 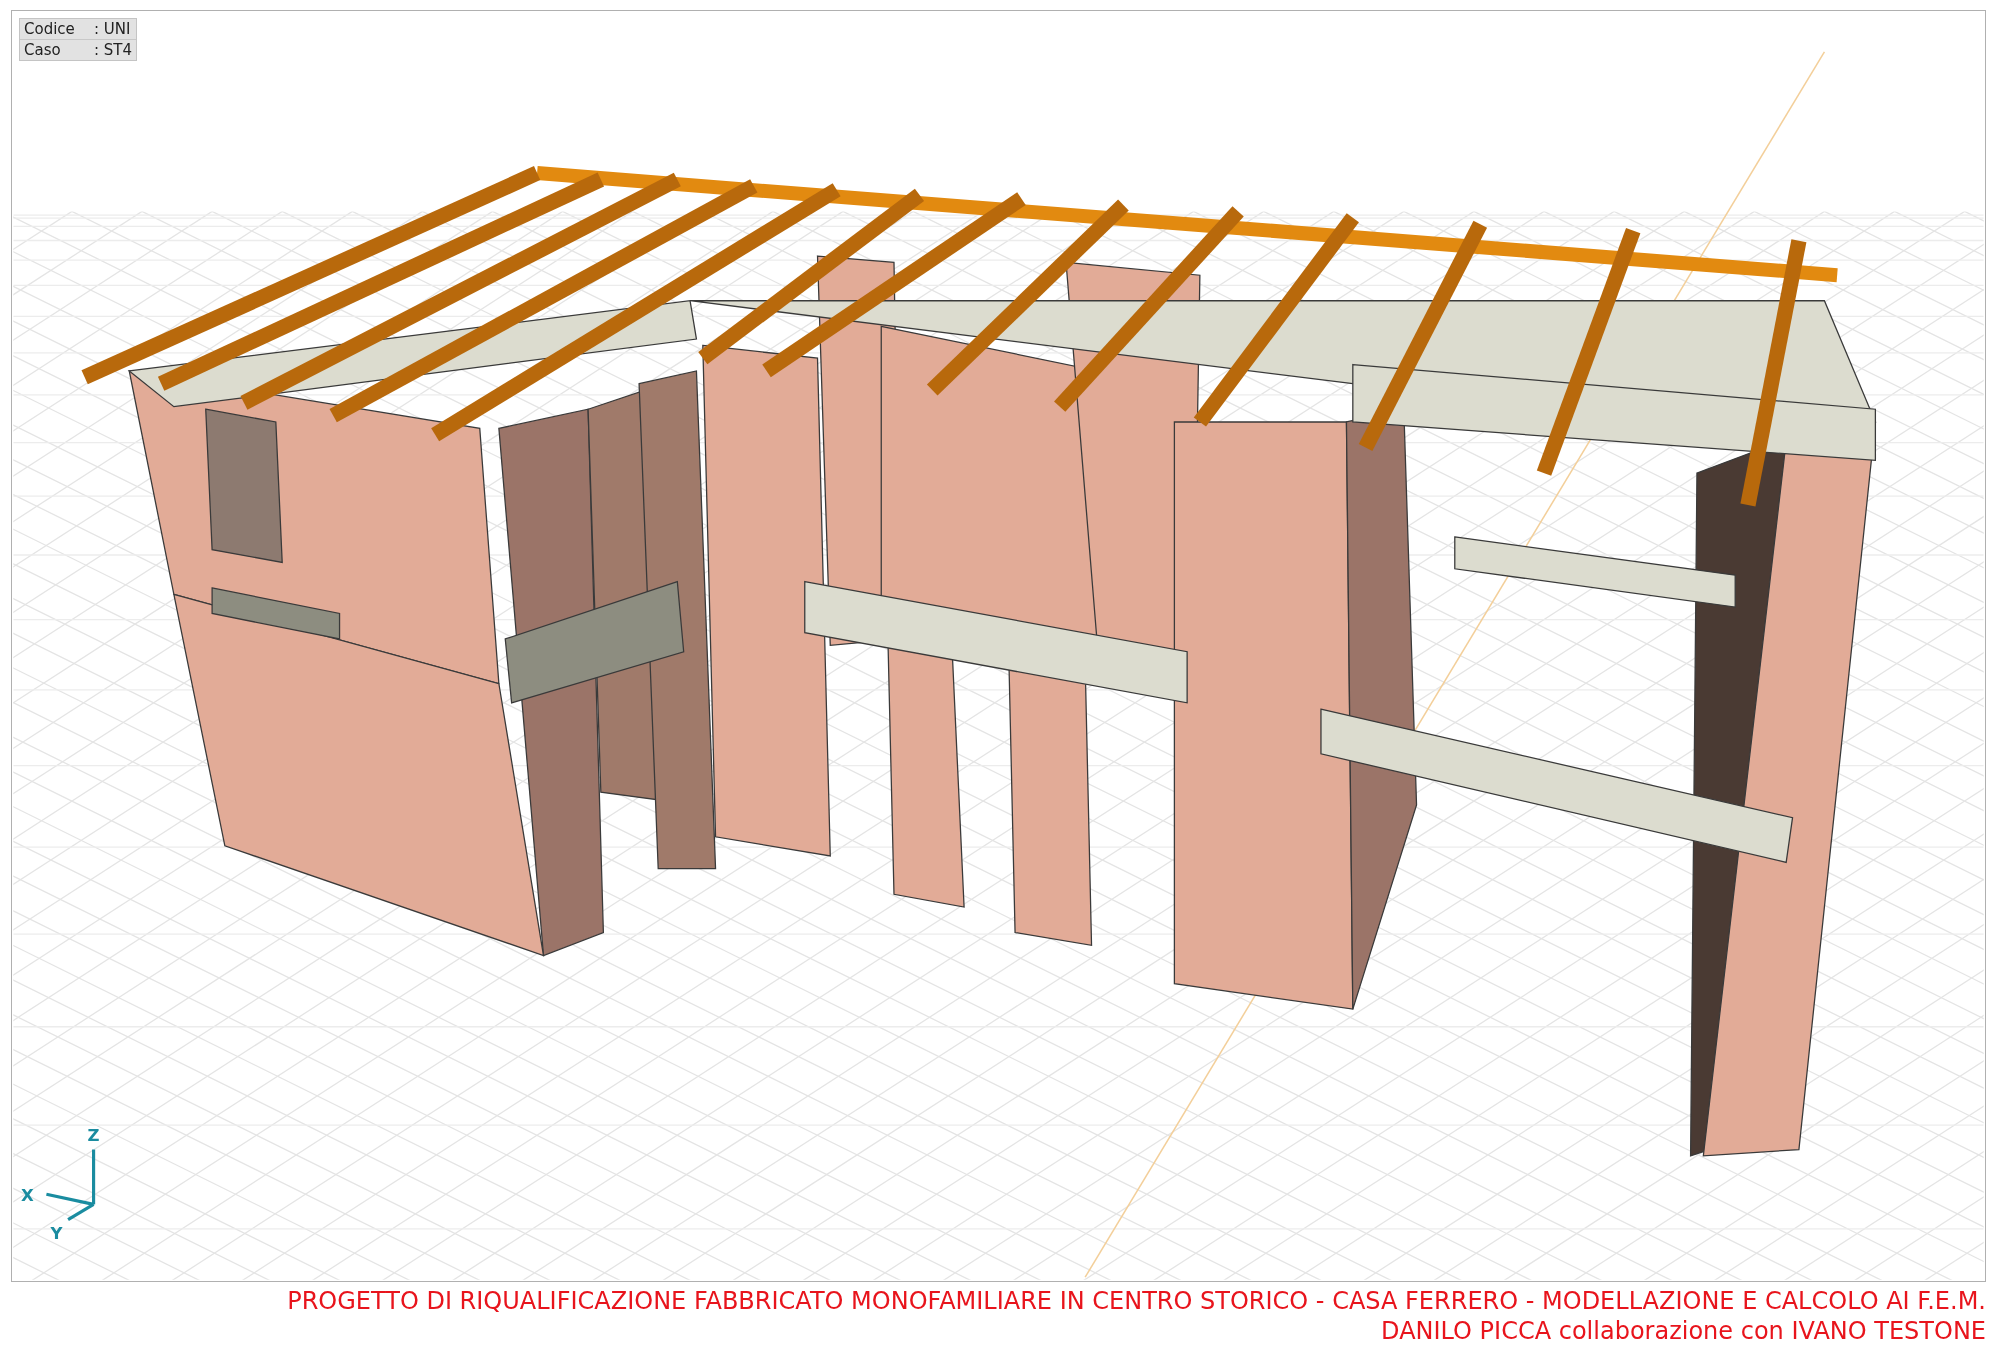 What do you see at coordinates (43, 50) in the screenshot?
I see `info-label: Caso` at bounding box center [43, 50].